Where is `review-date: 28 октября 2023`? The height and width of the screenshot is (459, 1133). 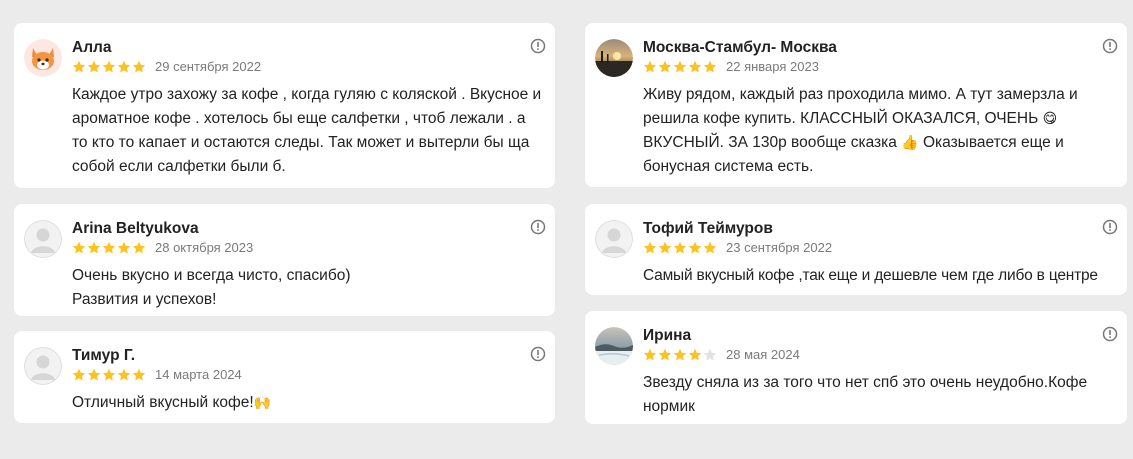
review-date: 28 октября 2023 is located at coordinates (204, 247).